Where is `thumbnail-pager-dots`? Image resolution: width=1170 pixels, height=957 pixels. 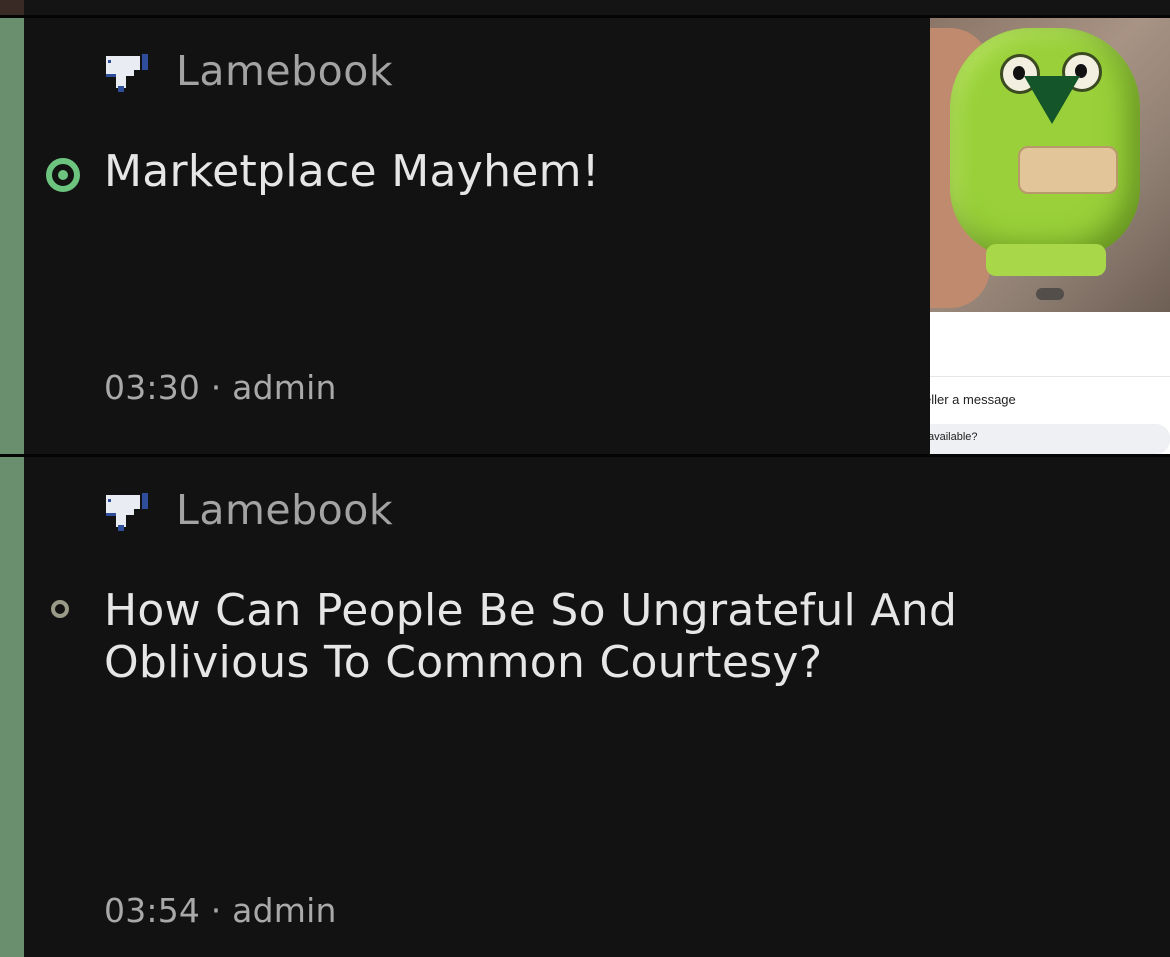 thumbnail-pager-dots is located at coordinates (1050, 294).